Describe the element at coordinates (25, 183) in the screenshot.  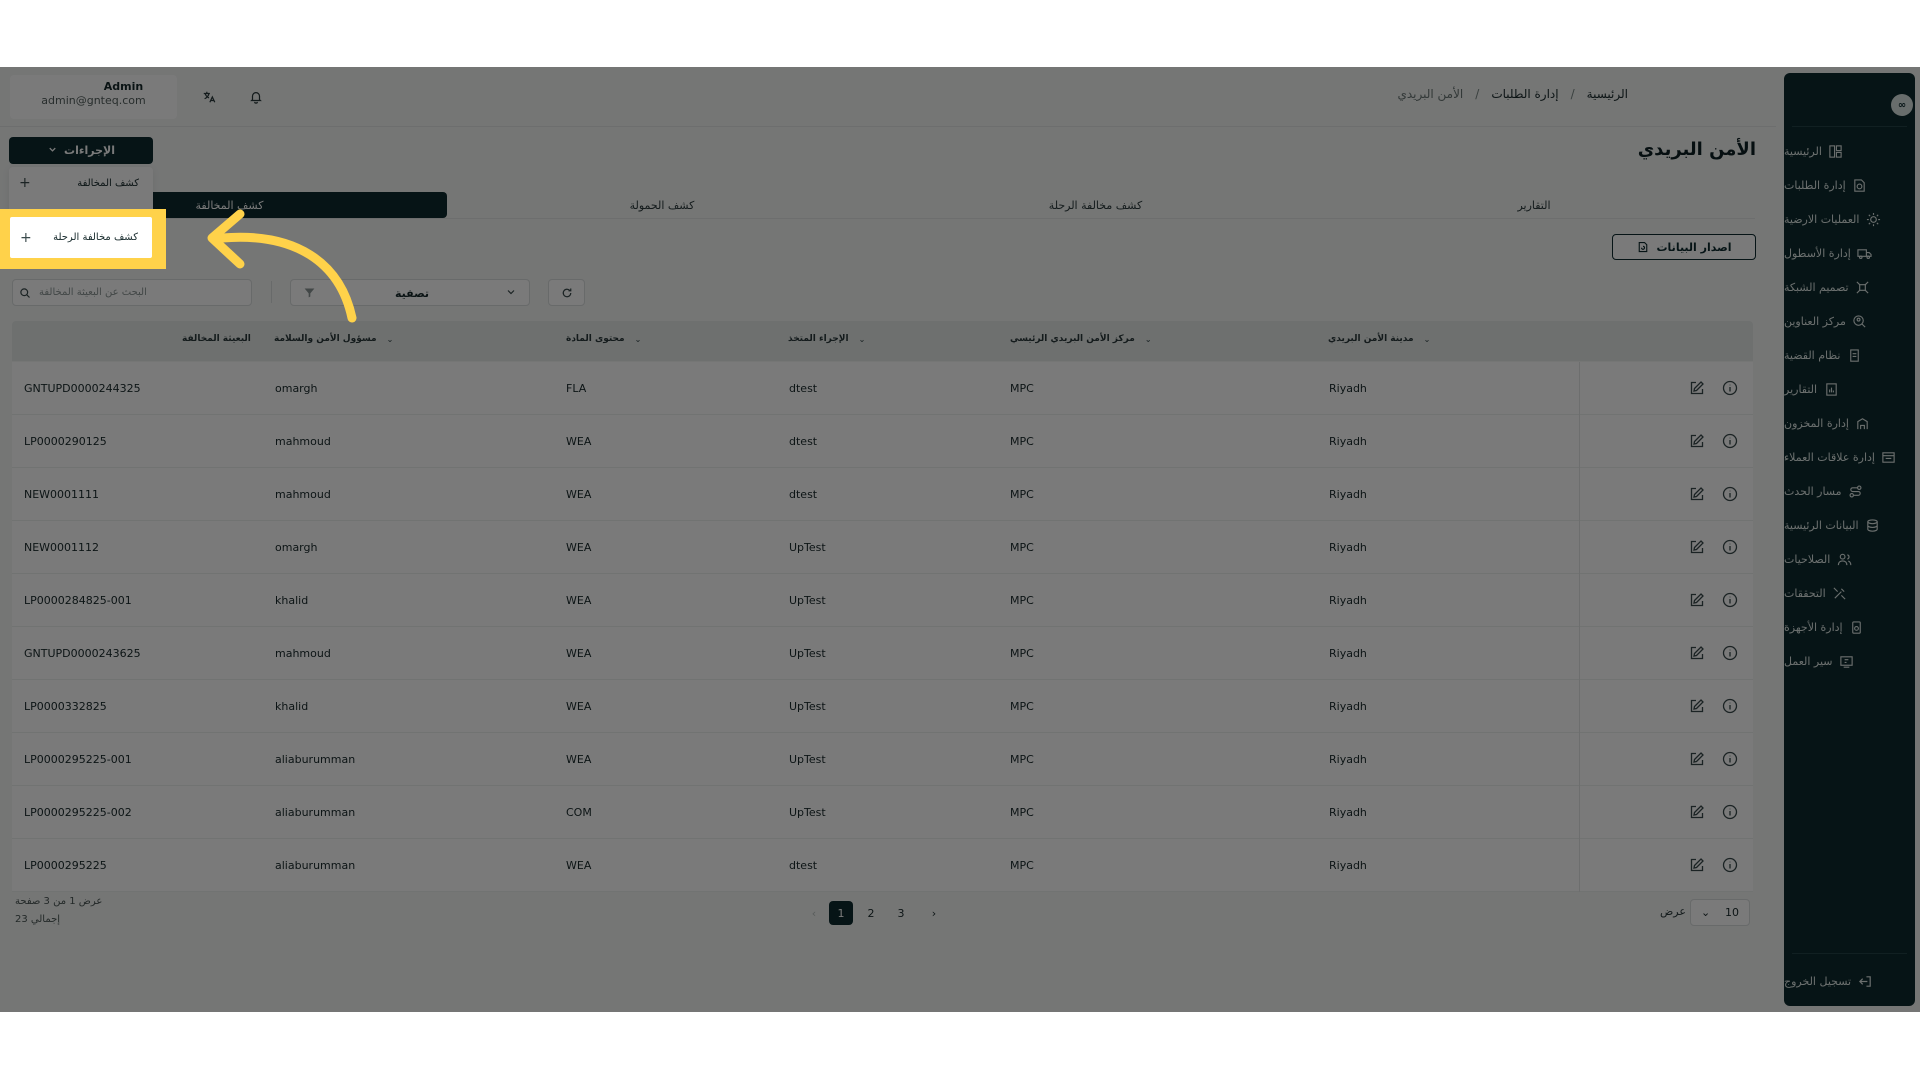
I see `plus-icon: +` at that location.